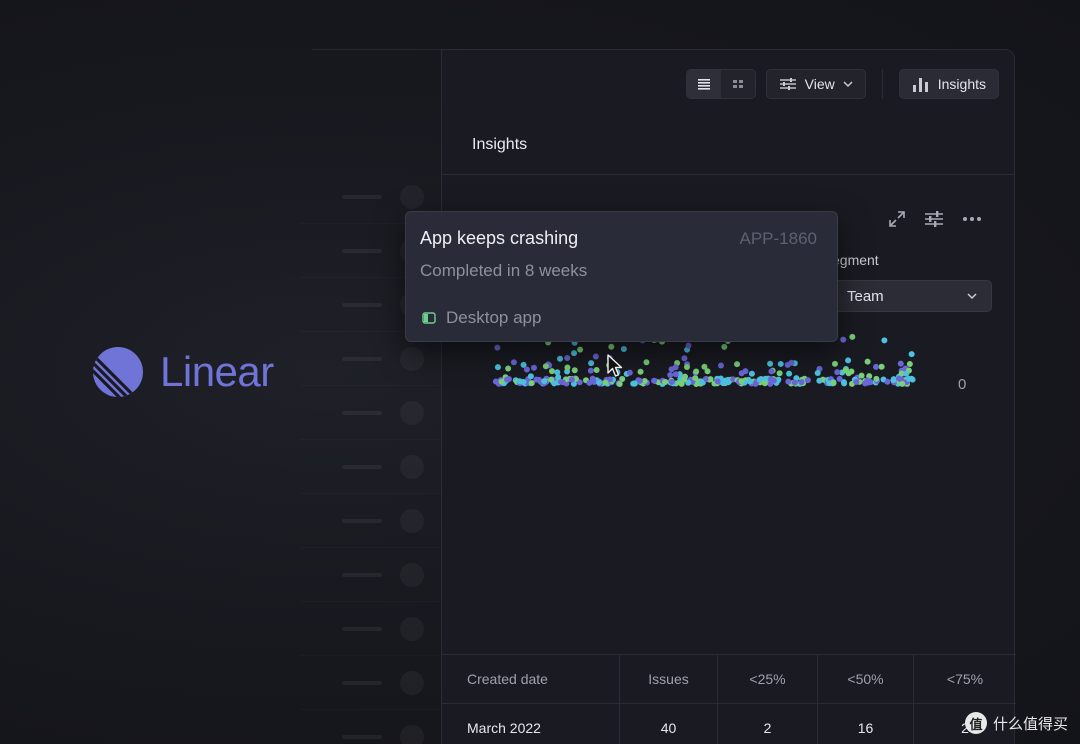 The image size is (1080, 744). I want to click on header-divider, so click(728, 174).